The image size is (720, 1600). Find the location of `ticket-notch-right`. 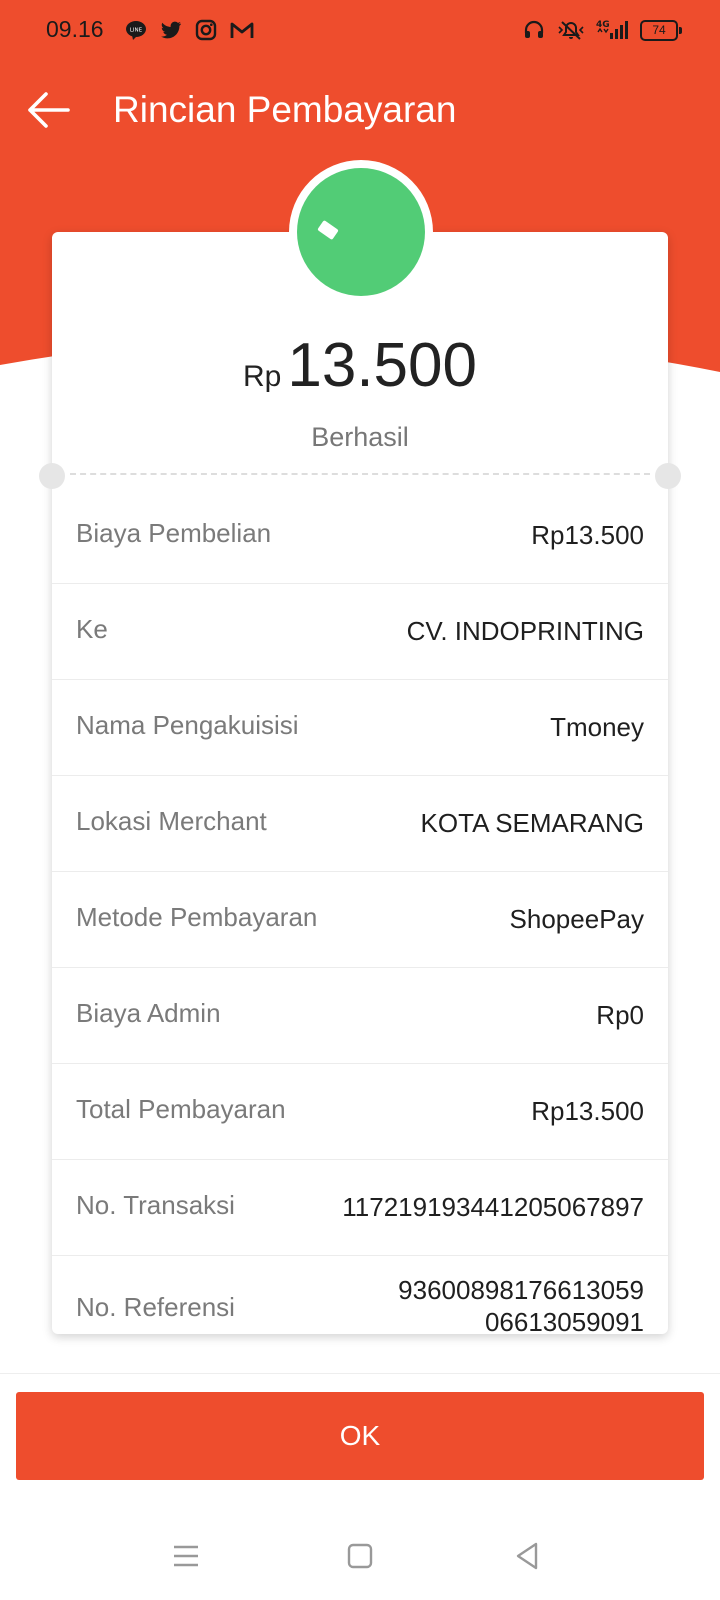

ticket-notch-right is located at coordinates (668, 476).